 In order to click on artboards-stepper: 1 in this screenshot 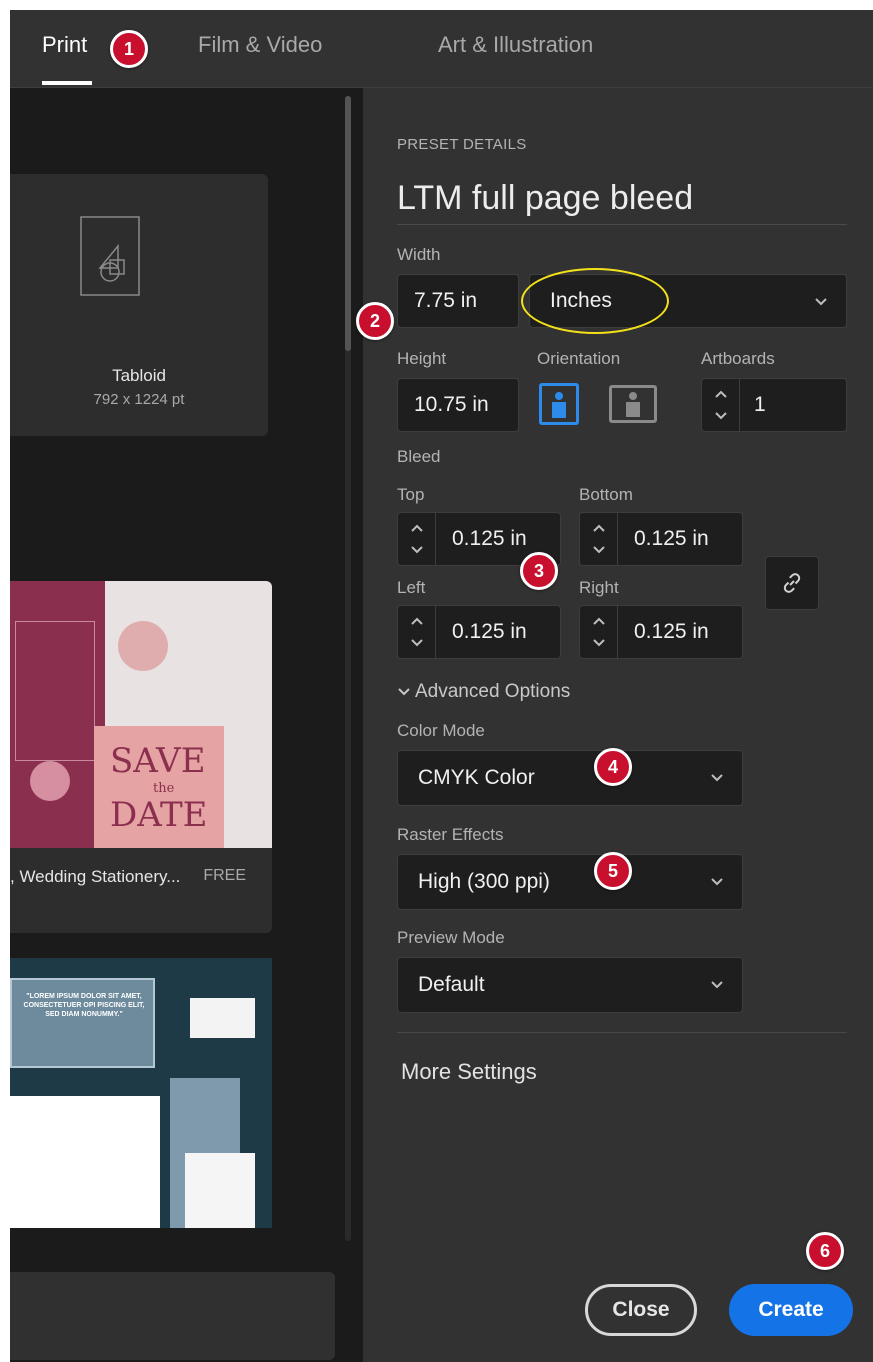, I will do `click(774, 405)`.